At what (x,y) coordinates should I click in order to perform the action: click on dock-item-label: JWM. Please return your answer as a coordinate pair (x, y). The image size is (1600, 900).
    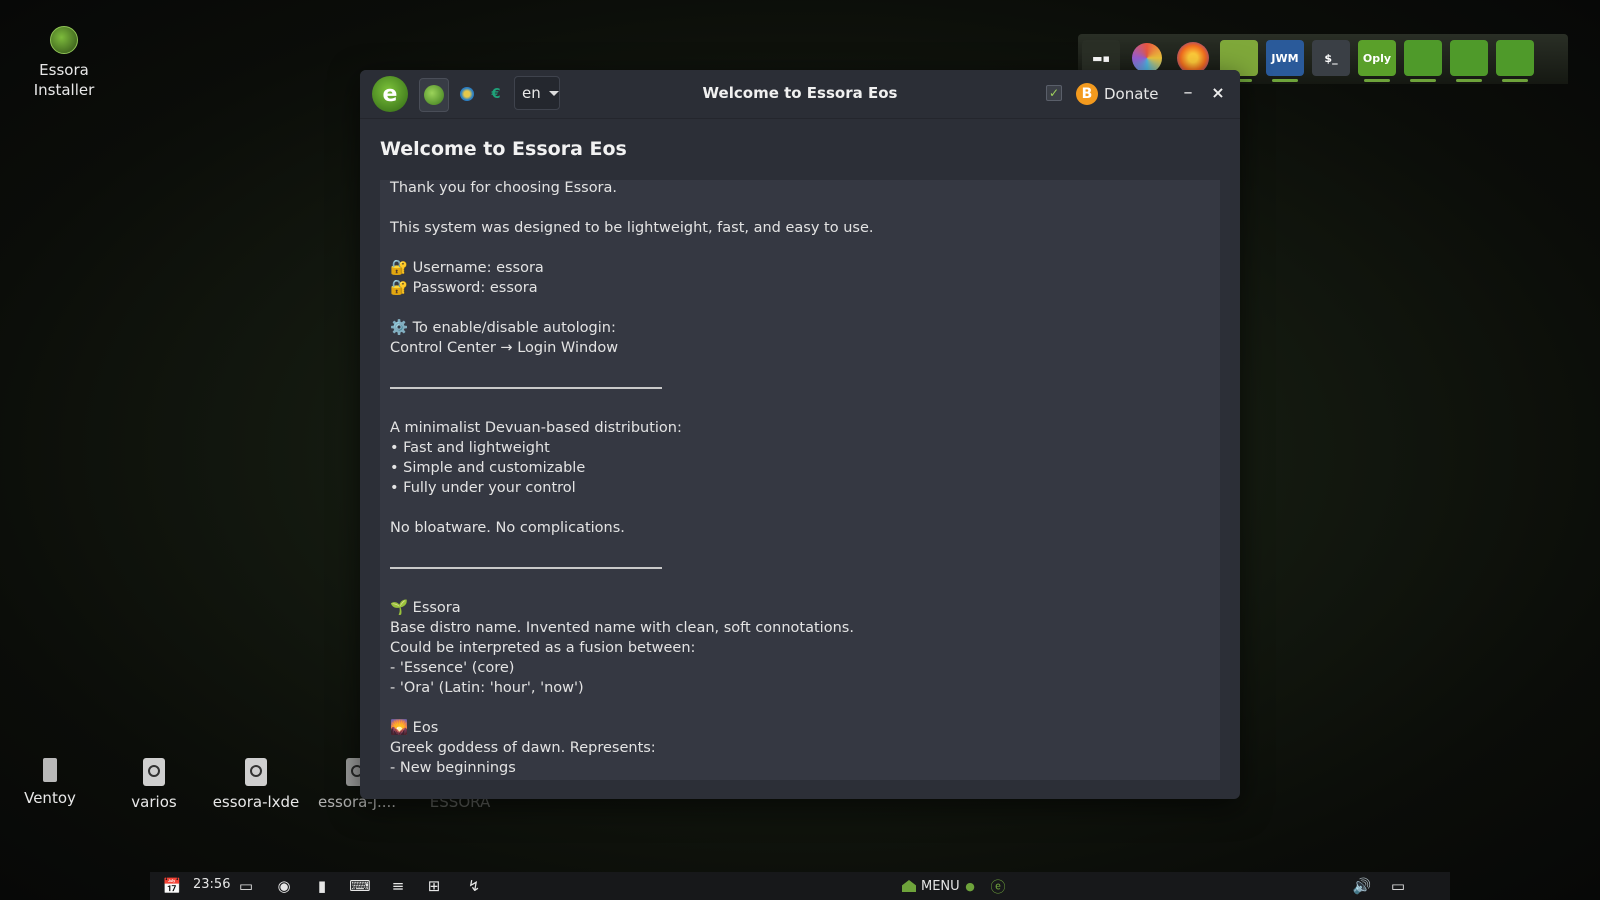
    Looking at the image, I should click on (1285, 58).